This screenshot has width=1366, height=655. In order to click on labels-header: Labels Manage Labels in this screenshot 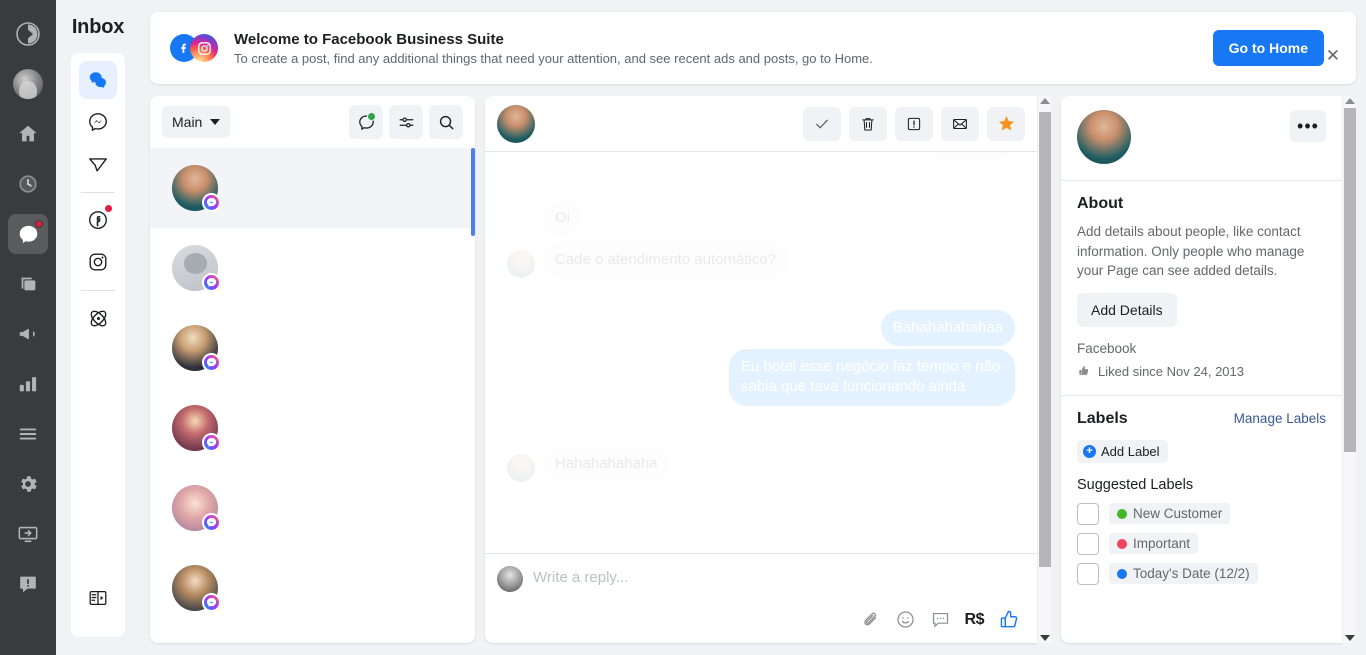, I will do `click(1201, 419)`.